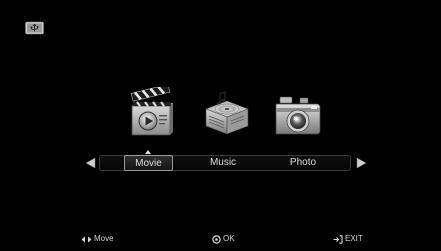 Image resolution: width=441 pixels, height=251 pixels. What do you see at coordinates (86, 239) in the screenshot?
I see `left-right-arrows-icon` at bounding box center [86, 239].